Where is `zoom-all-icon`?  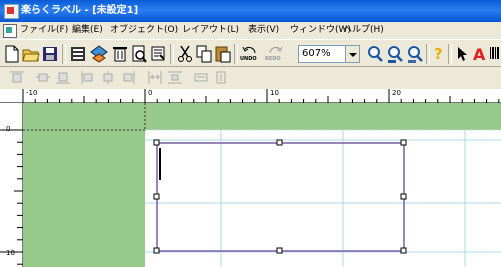 zoom-all-icon is located at coordinates (395, 54).